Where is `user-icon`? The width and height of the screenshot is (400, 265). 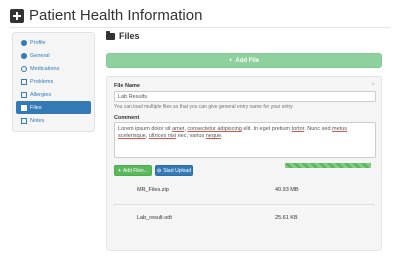 user-icon is located at coordinates (24, 42).